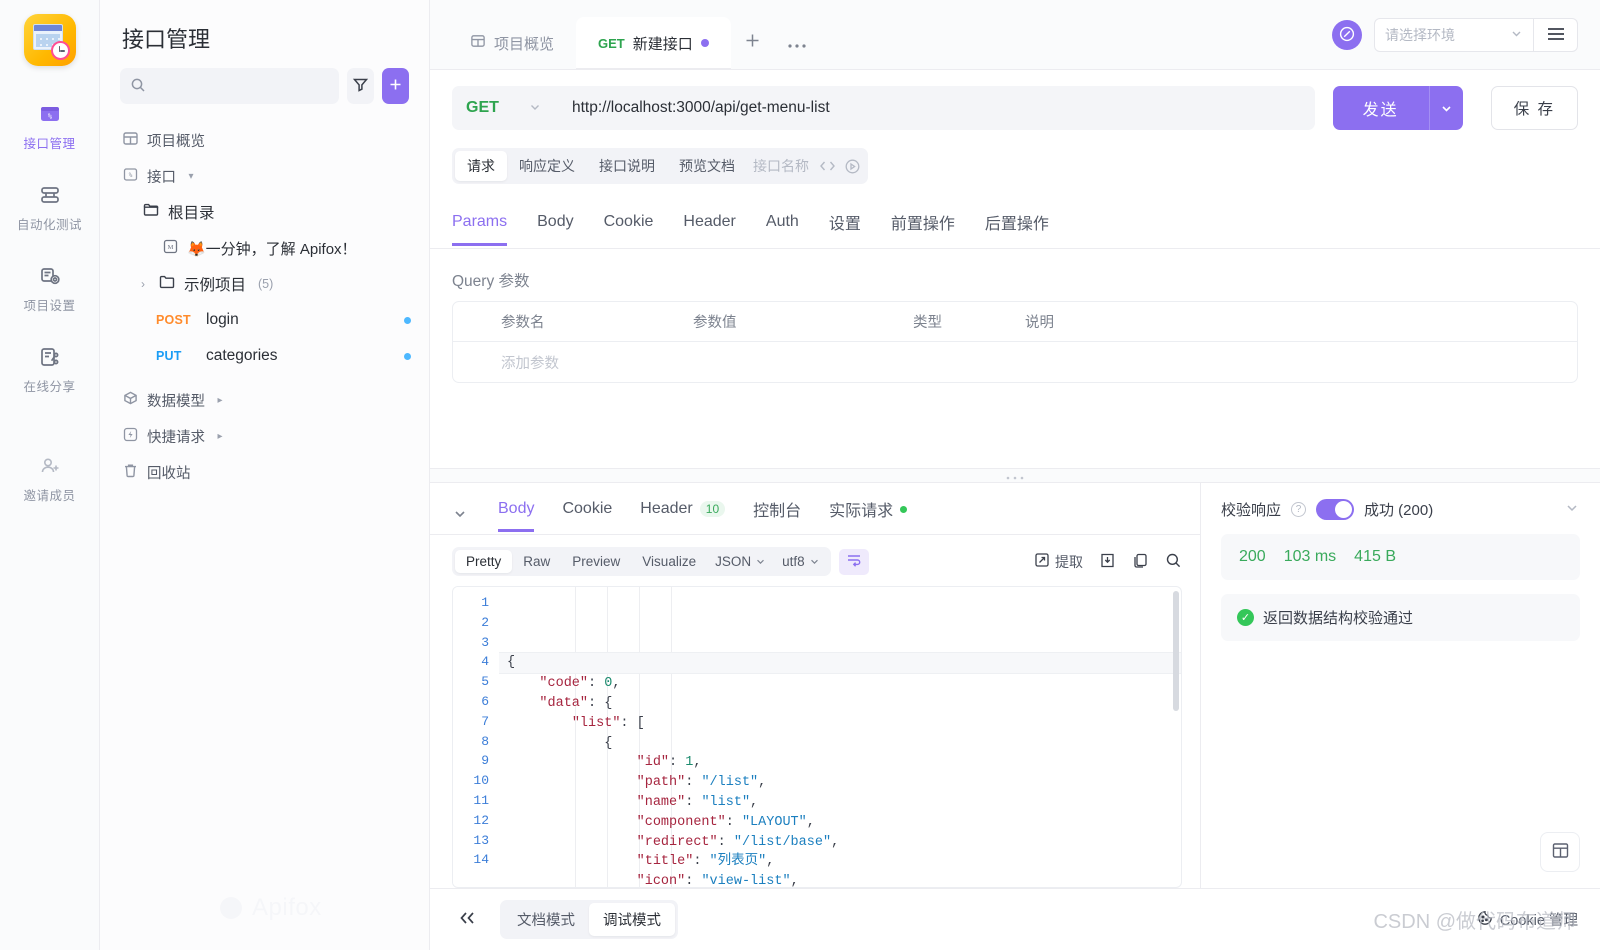 Image resolution: width=1600 pixels, height=950 pixels. What do you see at coordinates (170, 248) in the screenshot?
I see `markdown-icon: M` at bounding box center [170, 248].